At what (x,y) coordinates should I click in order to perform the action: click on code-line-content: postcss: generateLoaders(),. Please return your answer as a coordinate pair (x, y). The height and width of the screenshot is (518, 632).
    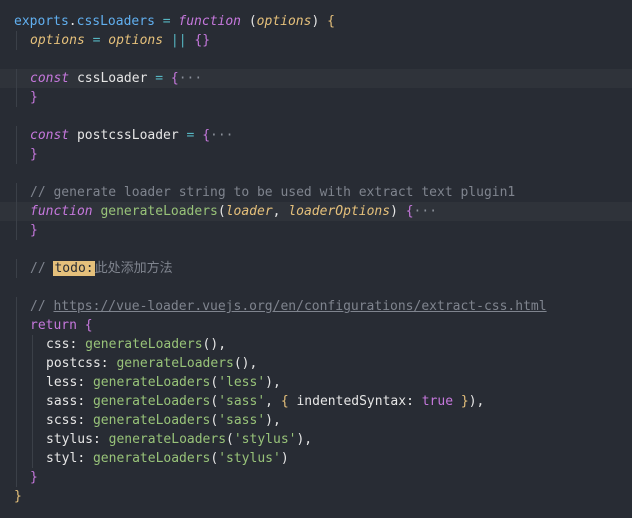
    Looking at the image, I should click on (135, 363).